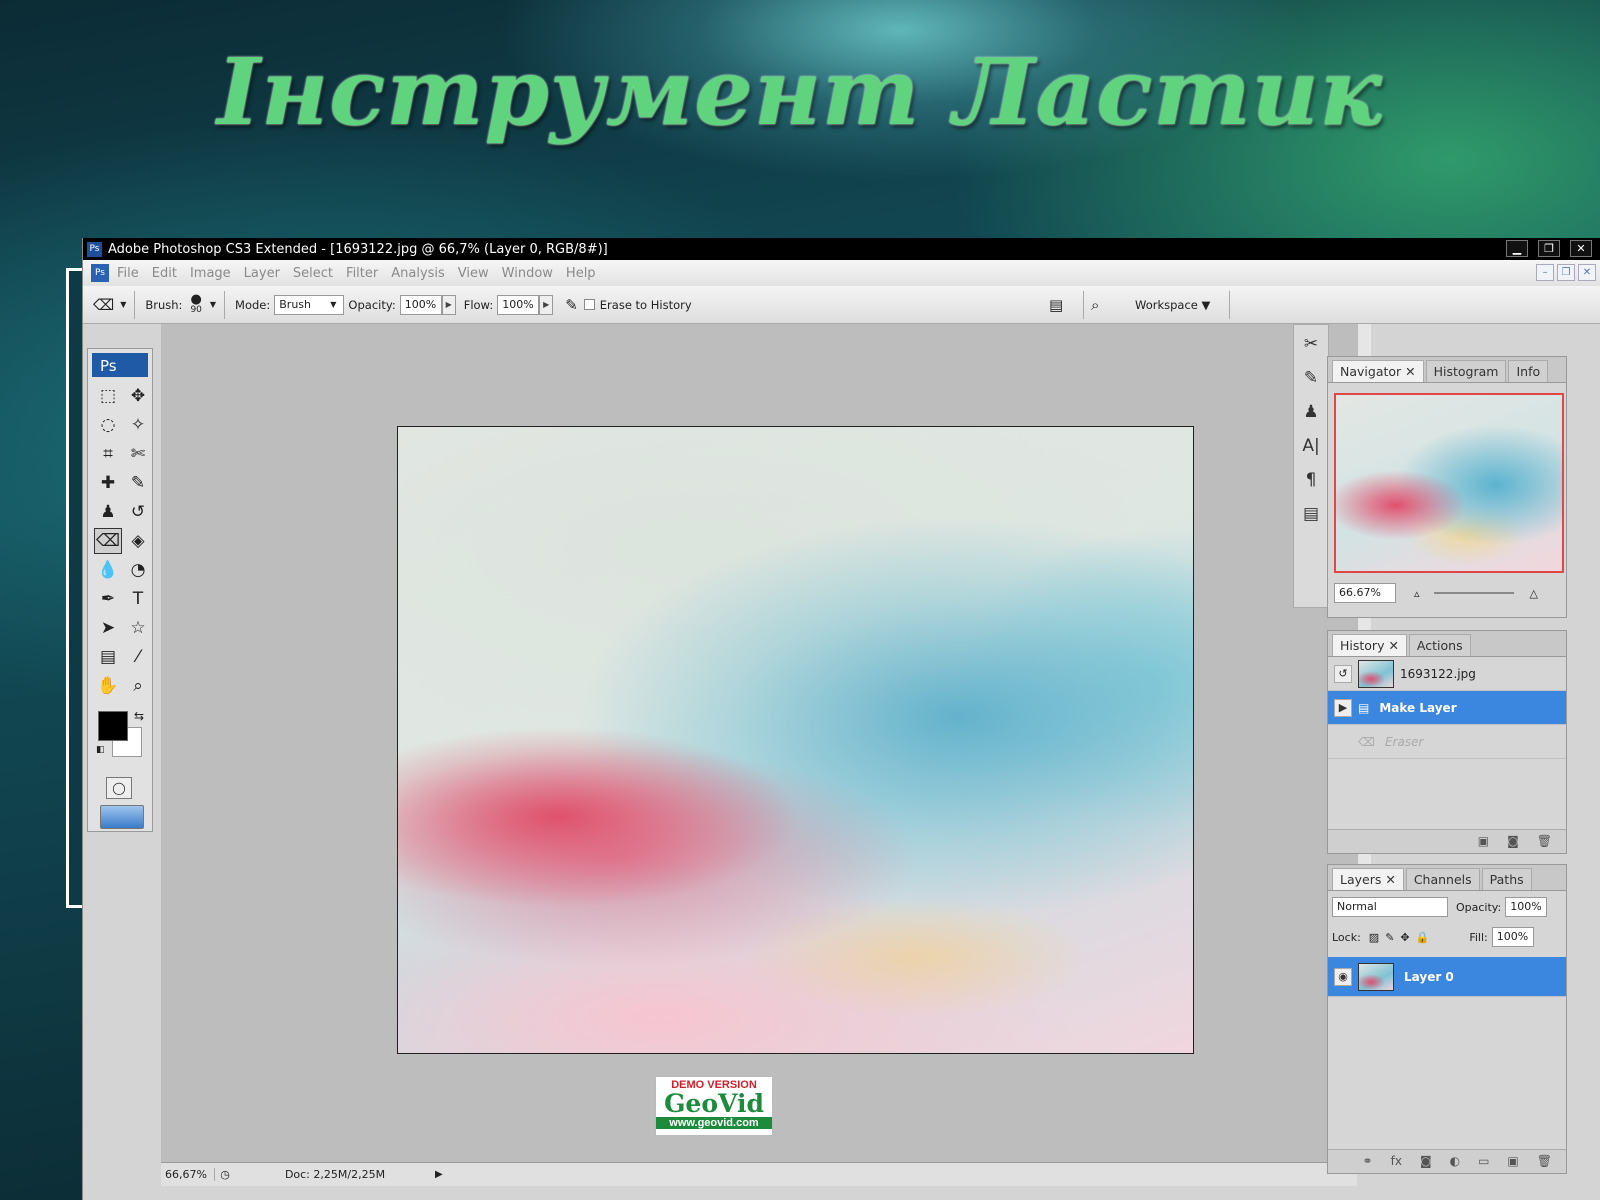 The width and height of the screenshot is (1600, 1200). I want to click on menu-window: Window, so click(527, 273).